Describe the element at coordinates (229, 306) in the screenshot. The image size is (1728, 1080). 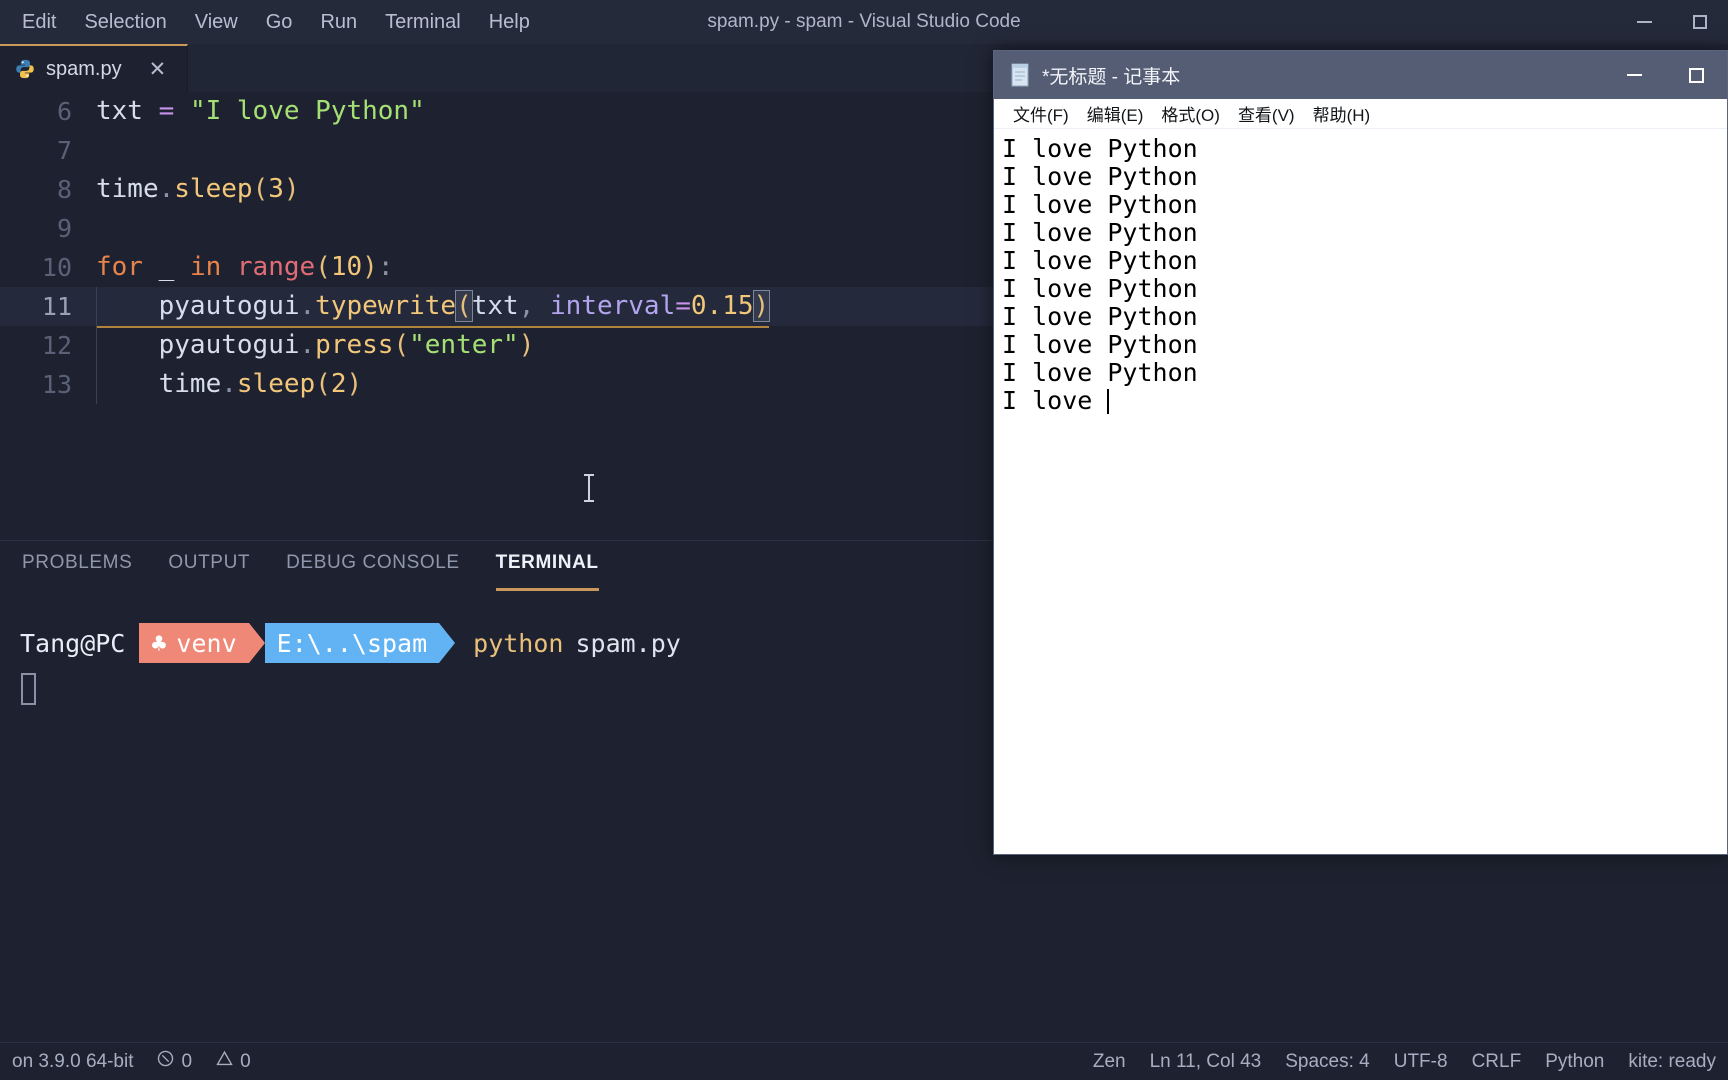
I see `code-token: pyautogui` at that location.